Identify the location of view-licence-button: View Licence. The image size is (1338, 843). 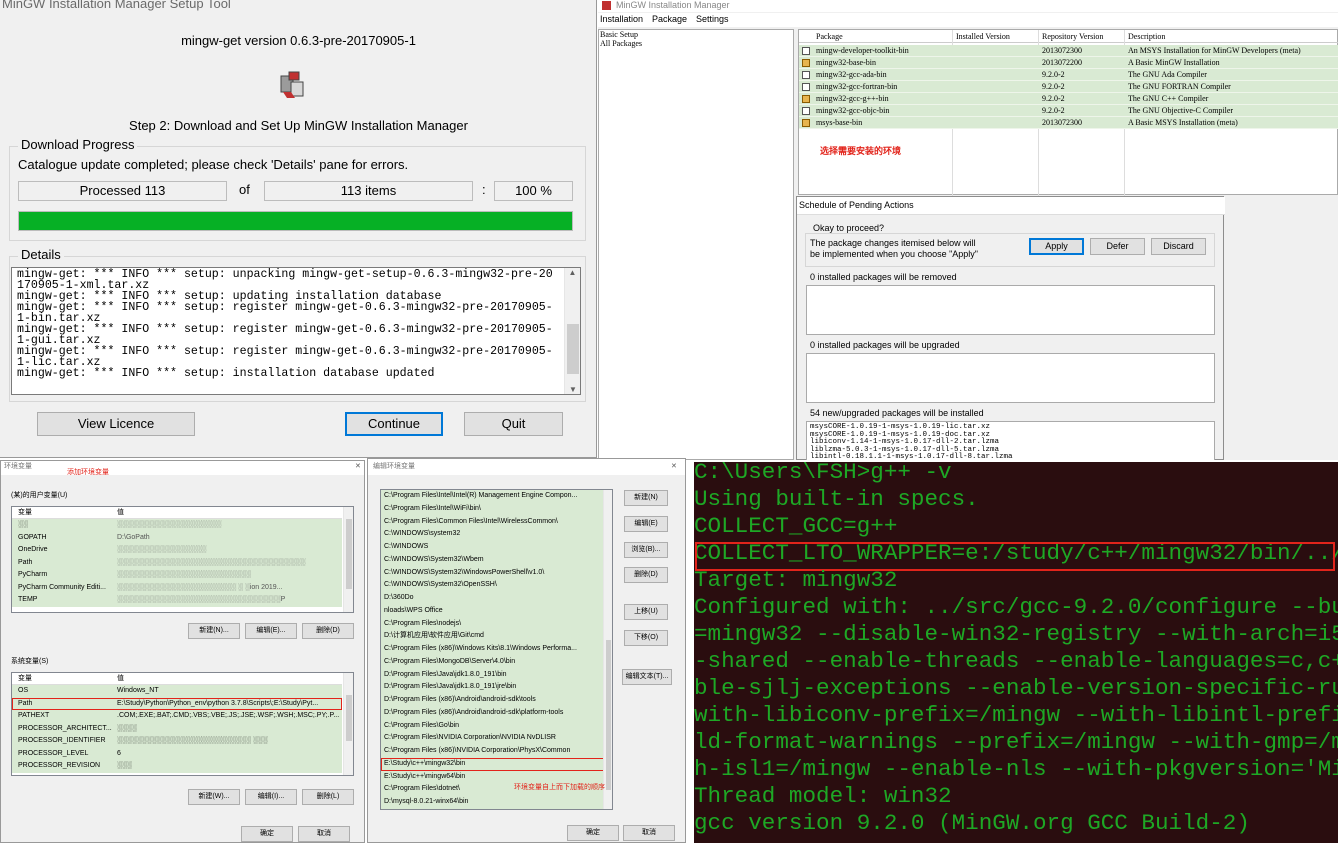
(116, 424).